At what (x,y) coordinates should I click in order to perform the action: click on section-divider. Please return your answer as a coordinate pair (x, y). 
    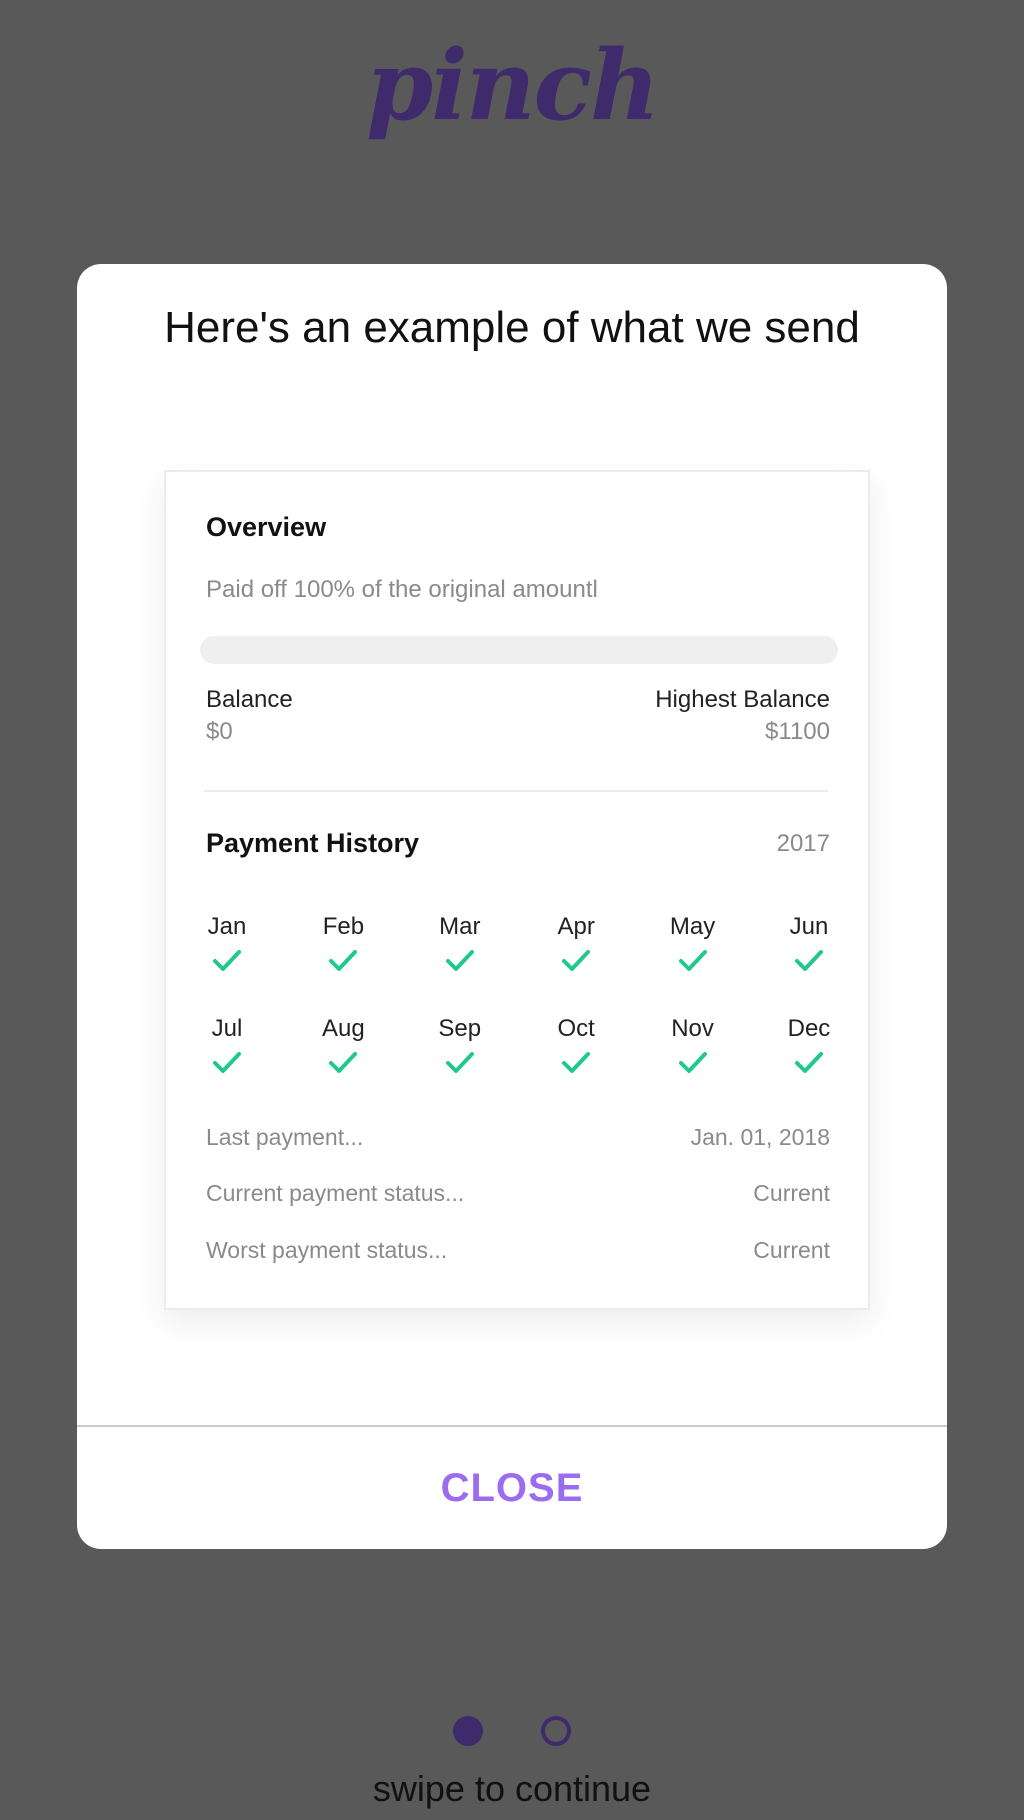
    Looking at the image, I should click on (516, 791).